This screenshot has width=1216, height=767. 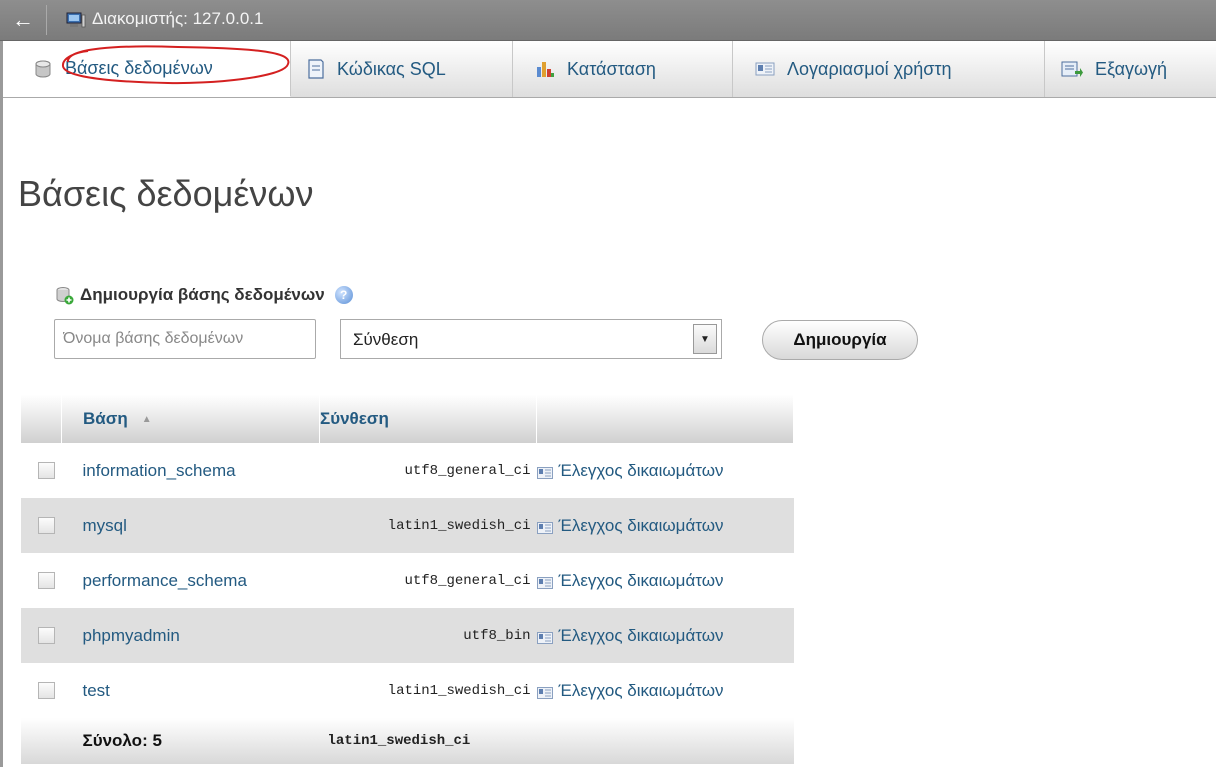 I want to click on total-count: Σύνολο: 5, so click(x=190, y=741).